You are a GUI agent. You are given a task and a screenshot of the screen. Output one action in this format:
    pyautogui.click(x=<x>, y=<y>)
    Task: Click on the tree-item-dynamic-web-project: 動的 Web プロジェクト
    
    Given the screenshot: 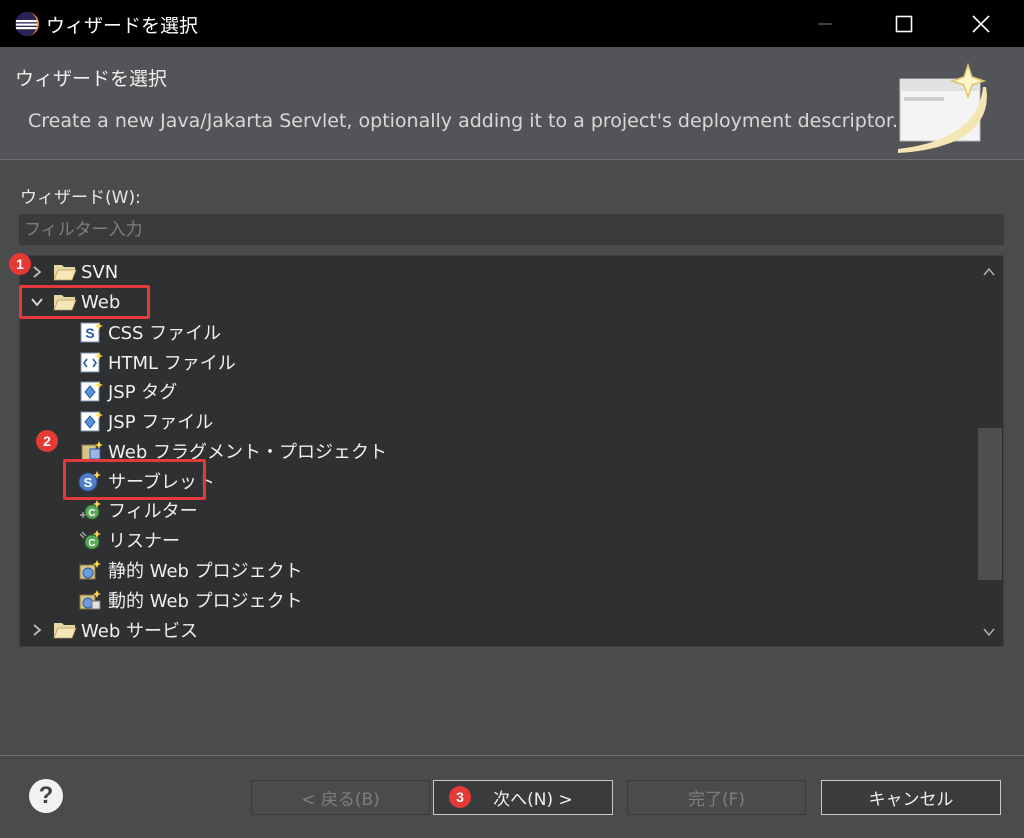 What is the action you would take?
    pyautogui.click(x=495, y=600)
    